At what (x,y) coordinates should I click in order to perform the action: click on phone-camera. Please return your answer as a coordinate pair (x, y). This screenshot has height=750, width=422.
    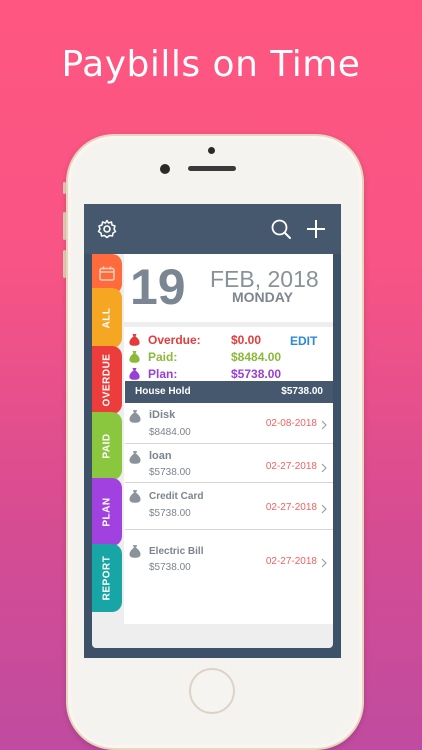
    Looking at the image, I should click on (165, 169).